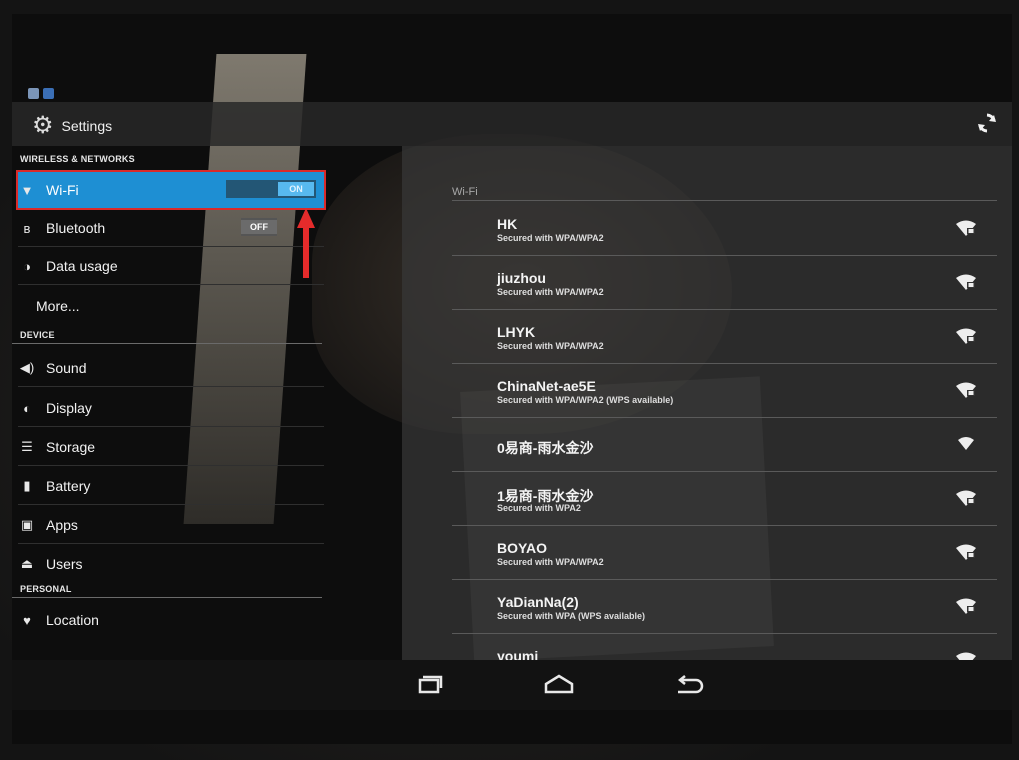  What do you see at coordinates (87, 126) in the screenshot?
I see `app-title-label: Settings` at bounding box center [87, 126].